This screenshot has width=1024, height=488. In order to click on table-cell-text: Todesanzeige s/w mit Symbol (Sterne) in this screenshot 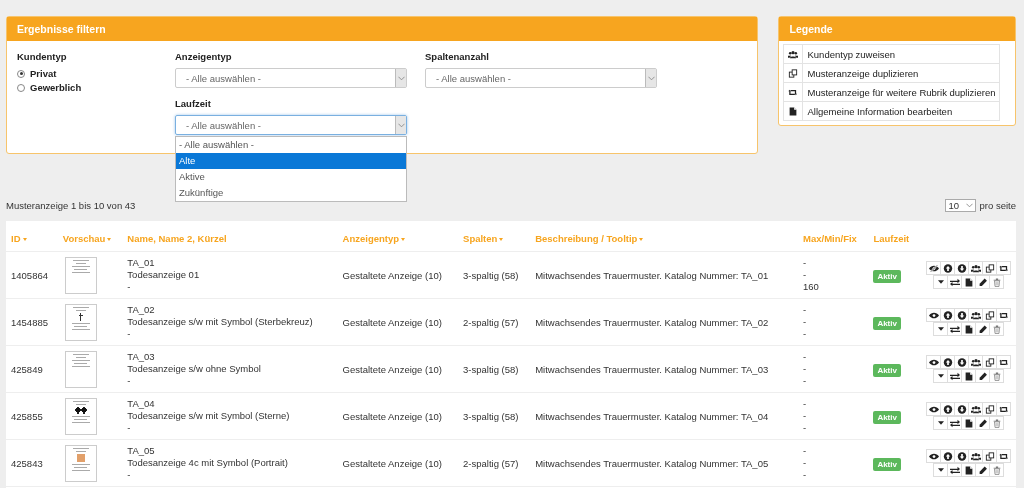, I will do `click(209, 416)`.